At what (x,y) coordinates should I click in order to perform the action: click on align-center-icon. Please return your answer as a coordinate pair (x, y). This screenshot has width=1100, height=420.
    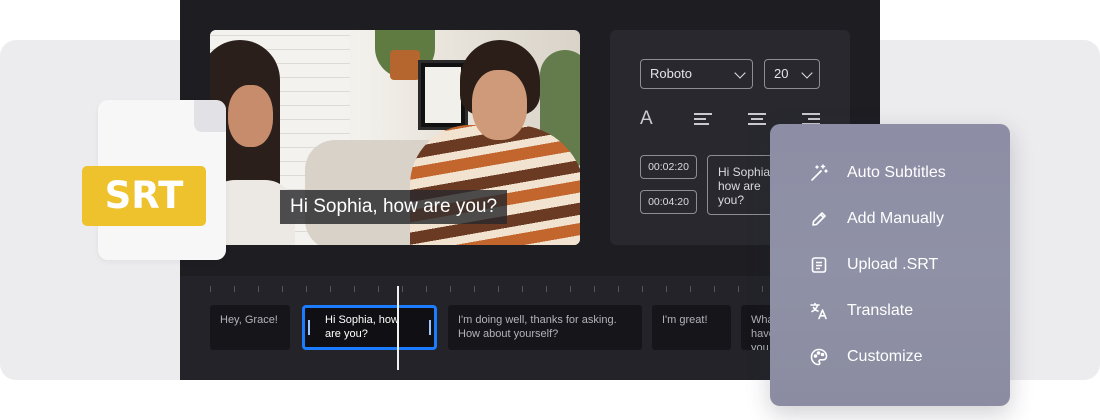
    Looking at the image, I should click on (757, 119).